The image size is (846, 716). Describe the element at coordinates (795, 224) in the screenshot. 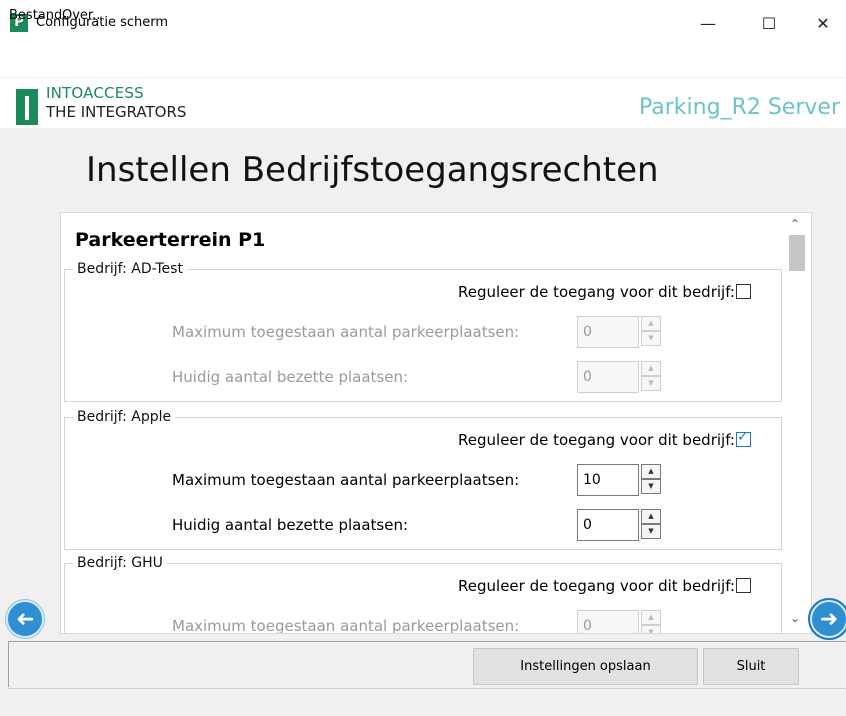

I see `chevron-up-icon: ⌃` at that location.